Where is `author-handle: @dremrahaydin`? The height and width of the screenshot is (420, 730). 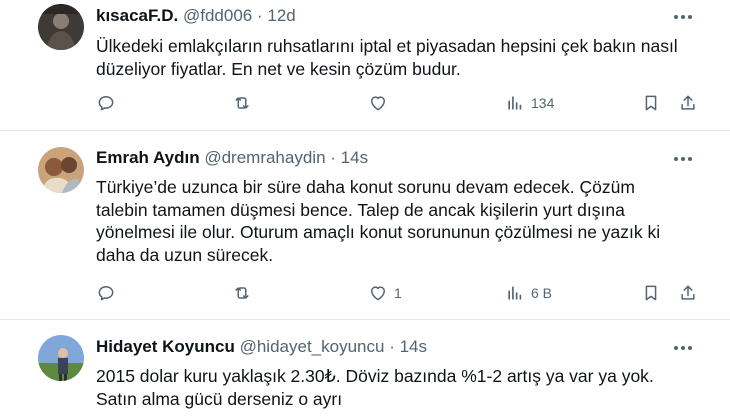
author-handle: @dremrahaydin is located at coordinates (264, 157).